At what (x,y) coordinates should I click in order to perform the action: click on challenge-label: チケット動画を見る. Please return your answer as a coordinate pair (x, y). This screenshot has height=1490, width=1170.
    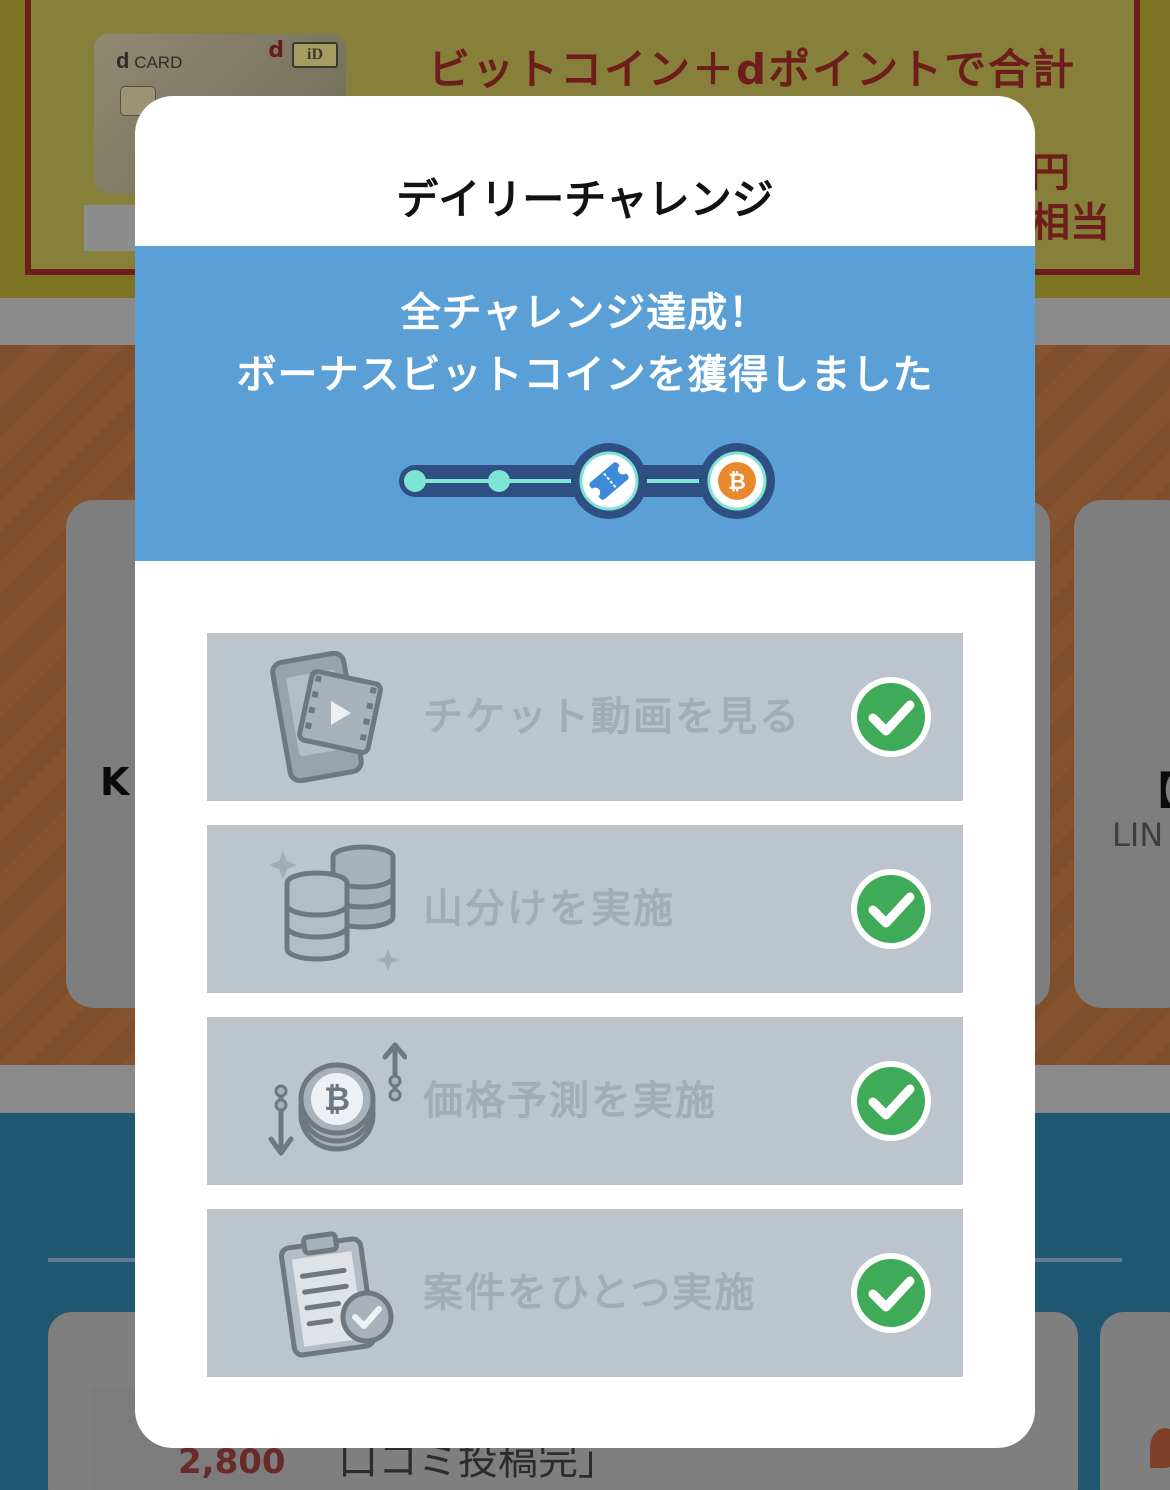
    Looking at the image, I should click on (612, 717).